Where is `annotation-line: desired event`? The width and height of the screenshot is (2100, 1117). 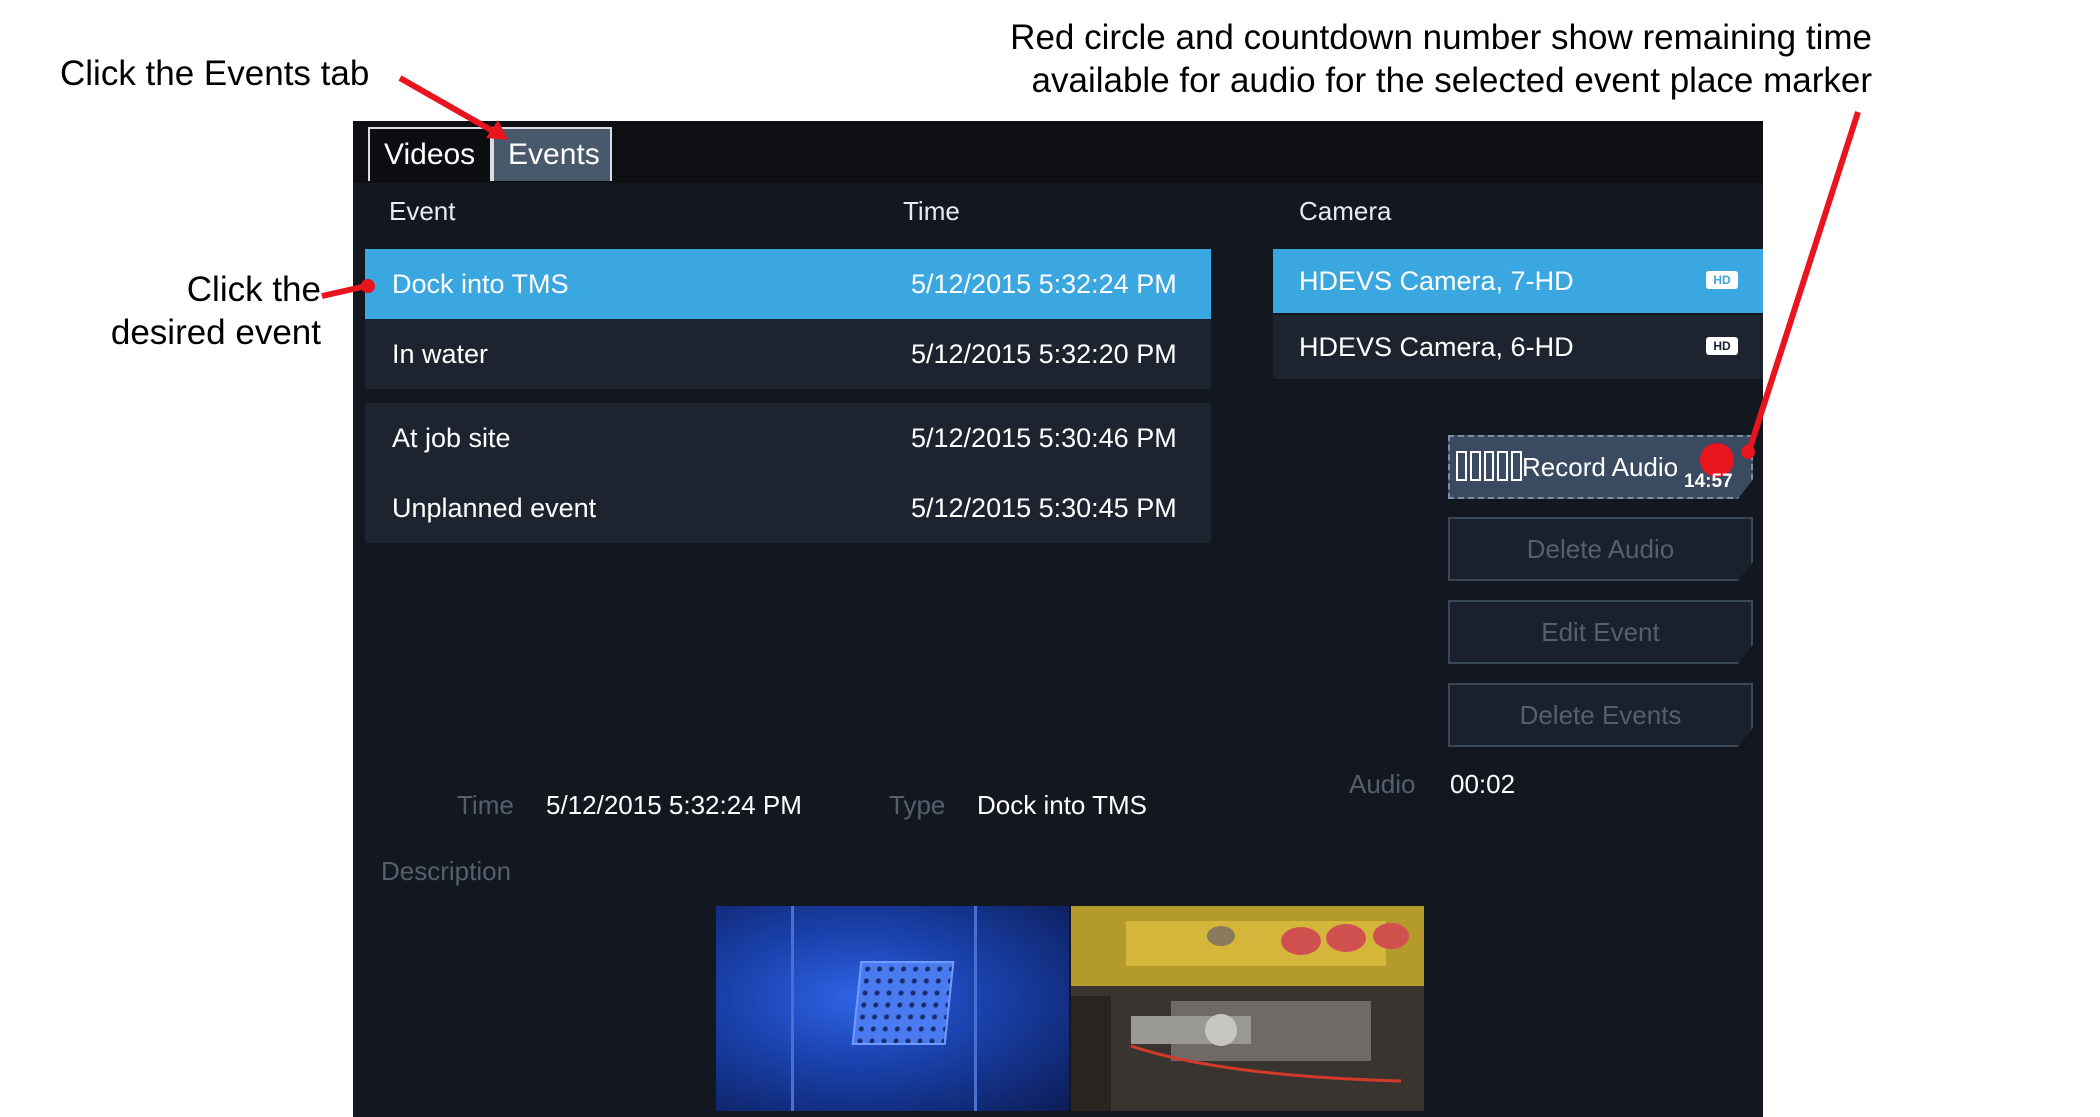 annotation-line: desired event is located at coordinates (215, 332).